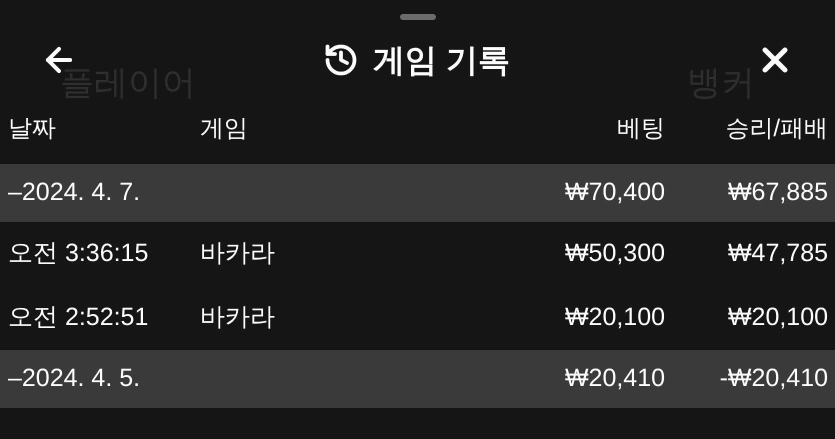 This screenshot has width=835, height=439. What do you see at coordinates (614, 254) in the screenshot?
I see `bet-cell-text: ₩50,300` at bounding box center [614, 254].